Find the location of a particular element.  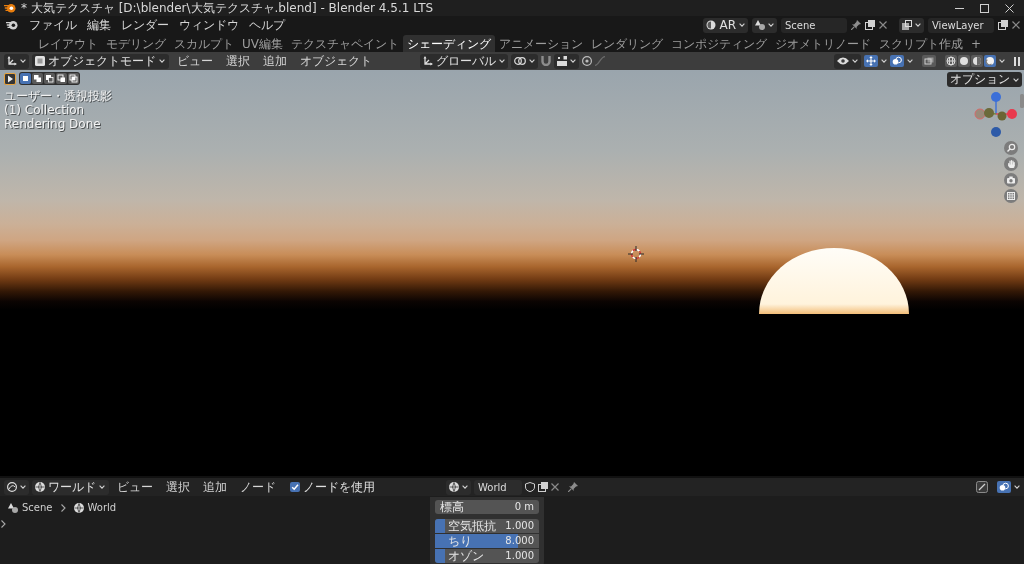

view-name-label: ユーザー・透視投影 is located at coordinates (58, 96).